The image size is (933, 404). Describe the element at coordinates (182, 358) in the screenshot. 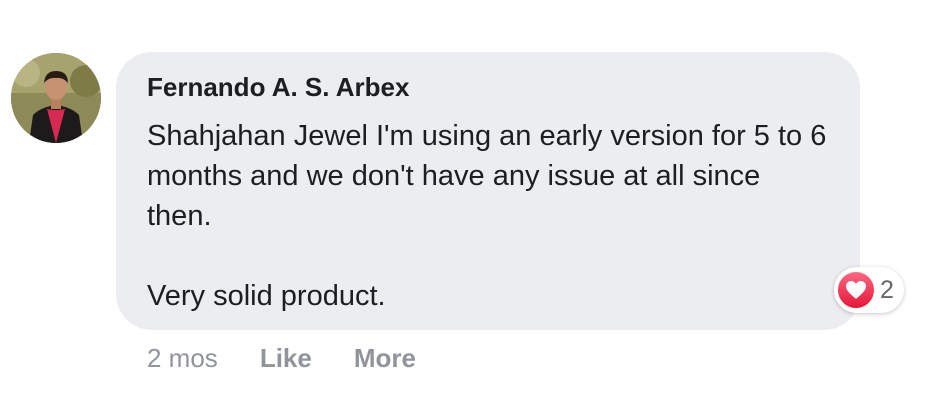

I see `comment-timestamp: 2 mos` at that location.